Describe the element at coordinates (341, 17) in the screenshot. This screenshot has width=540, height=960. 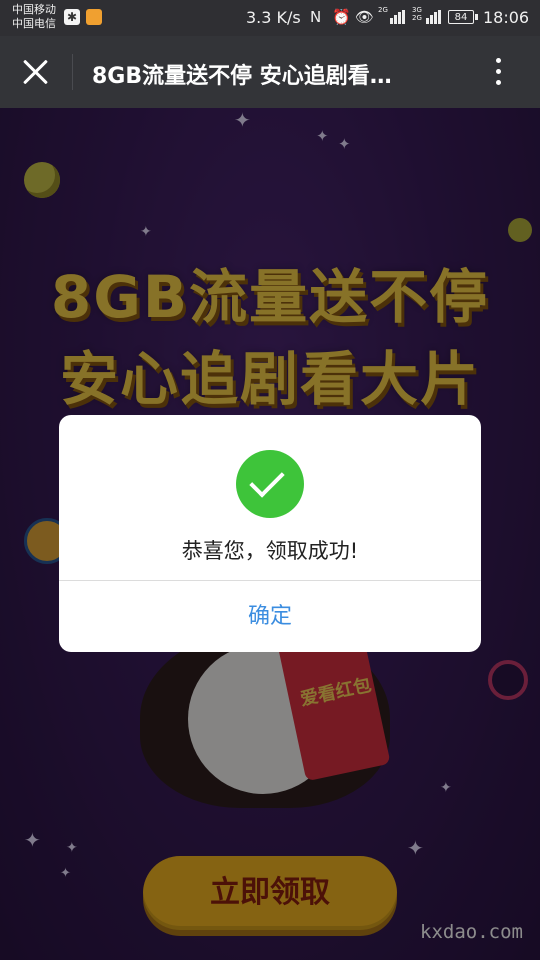
I see `alarm-icon: ⏰` at that location.